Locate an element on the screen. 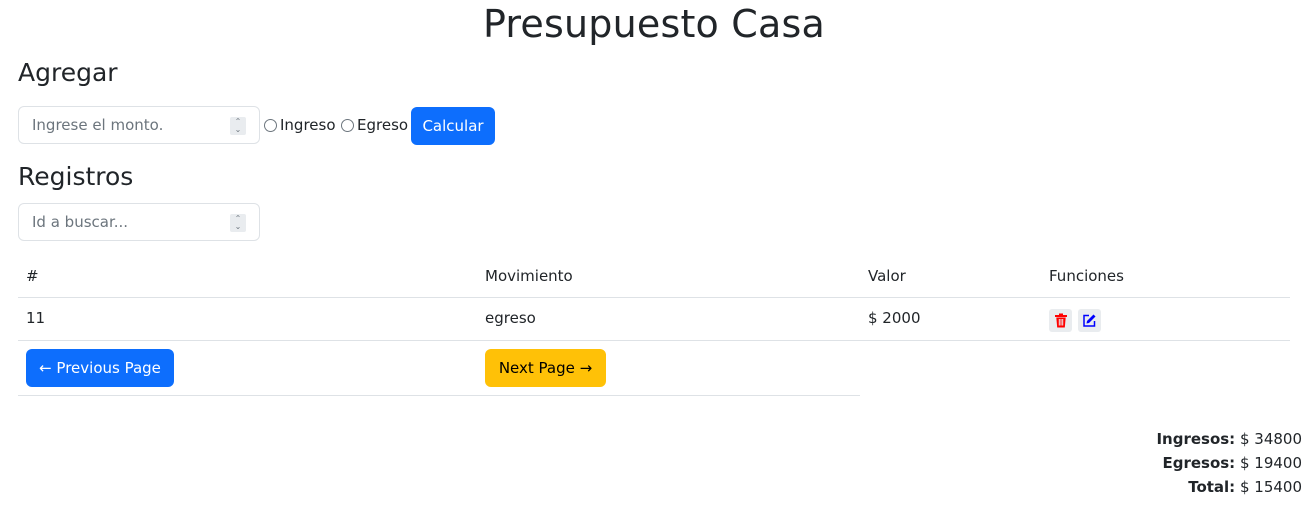 This screenshot has height=510, width=1315. column-header-id: # is located at coordinates (32, 276).